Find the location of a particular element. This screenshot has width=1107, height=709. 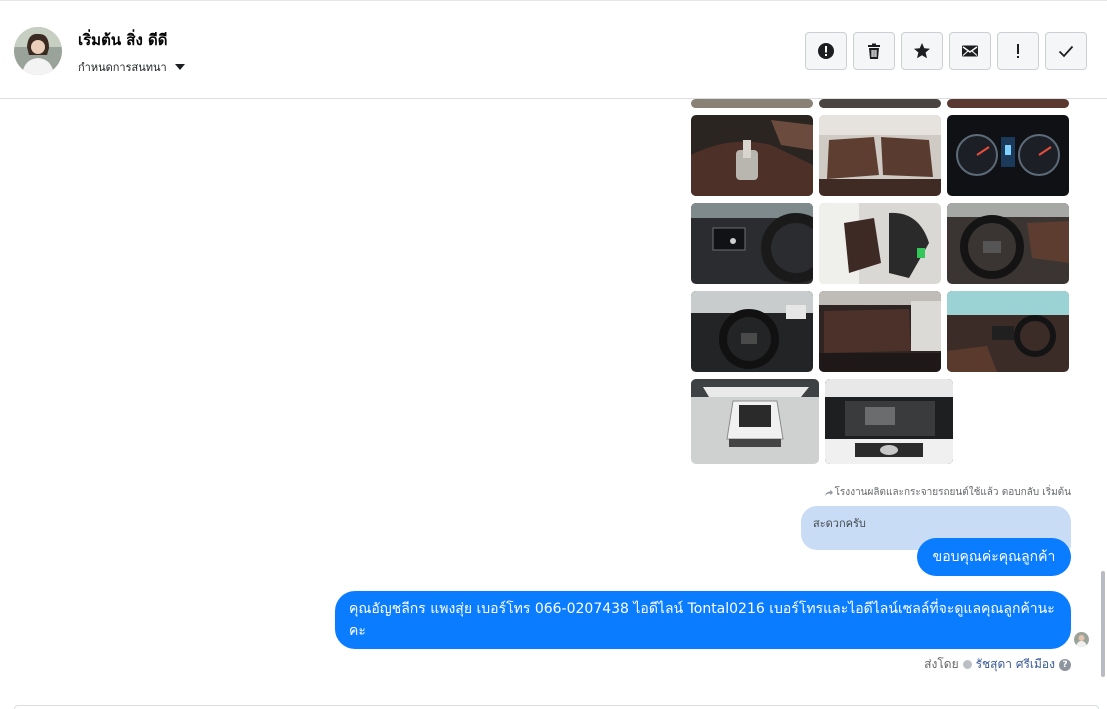

exclamation-icon is located at coordinates (1018, 51).